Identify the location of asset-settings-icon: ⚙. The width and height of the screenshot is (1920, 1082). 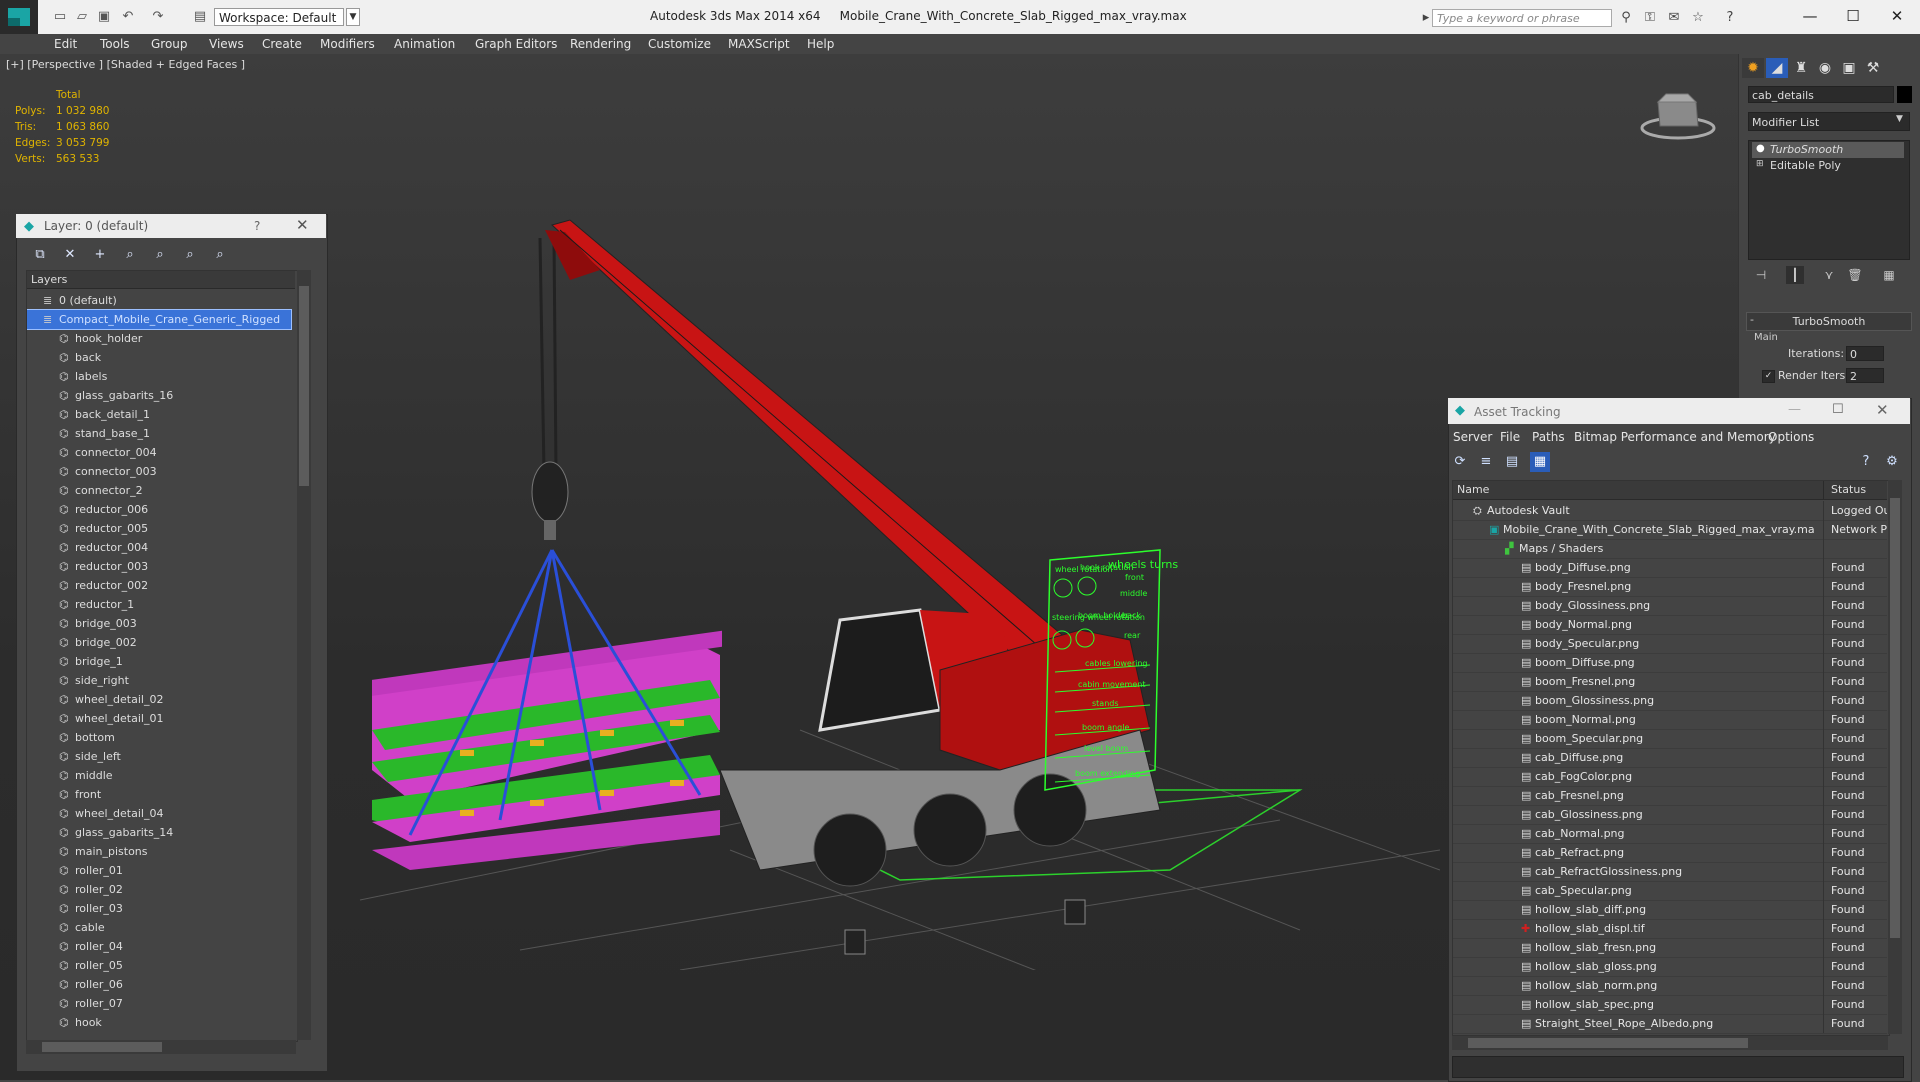
(1892, 462).